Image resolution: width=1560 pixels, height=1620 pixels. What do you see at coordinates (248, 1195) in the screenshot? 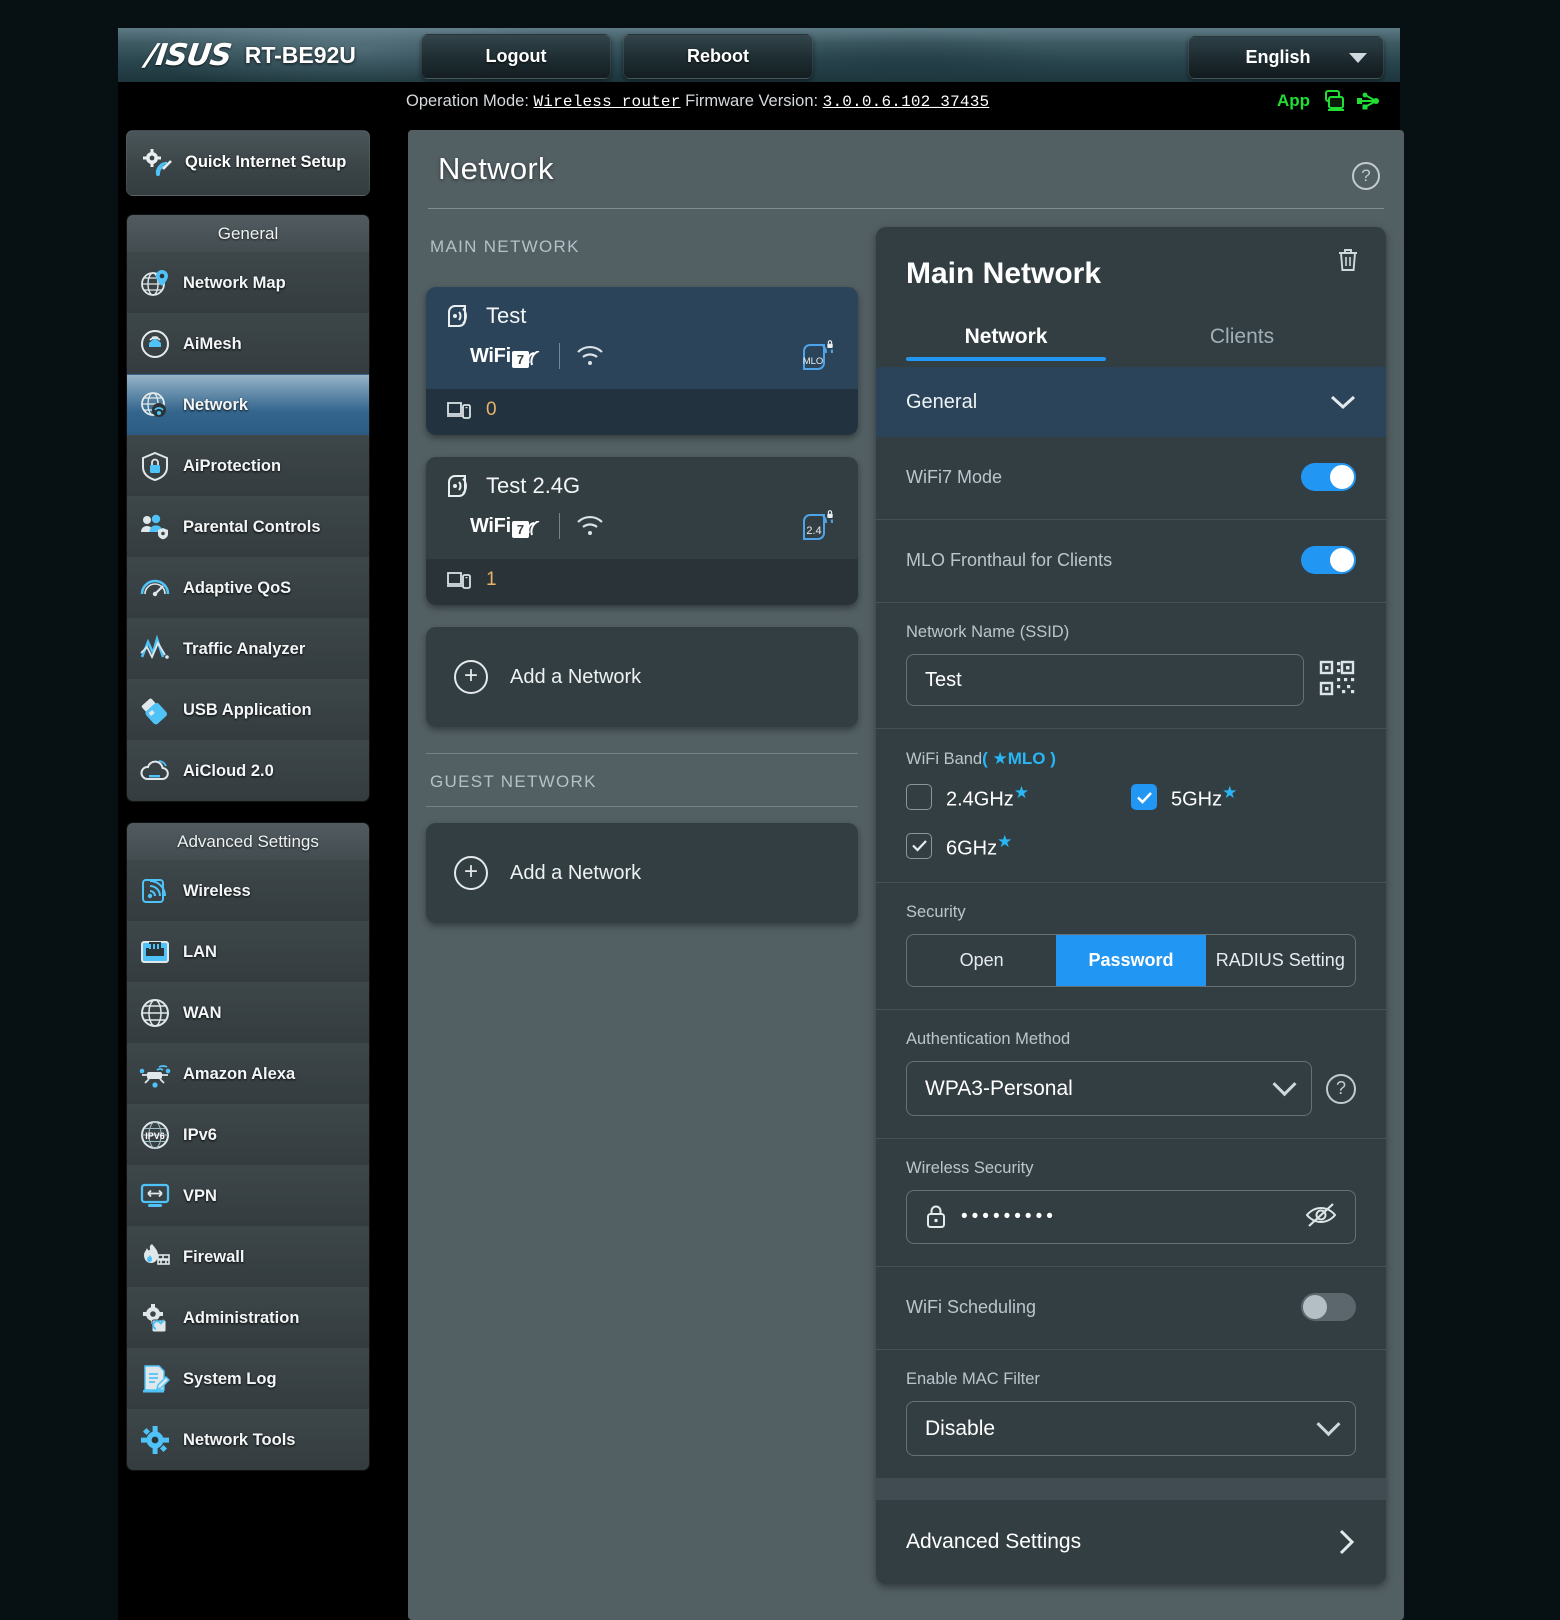
I see `sidebar-item-vpn: VPN` at bounding box center [248, 1195].